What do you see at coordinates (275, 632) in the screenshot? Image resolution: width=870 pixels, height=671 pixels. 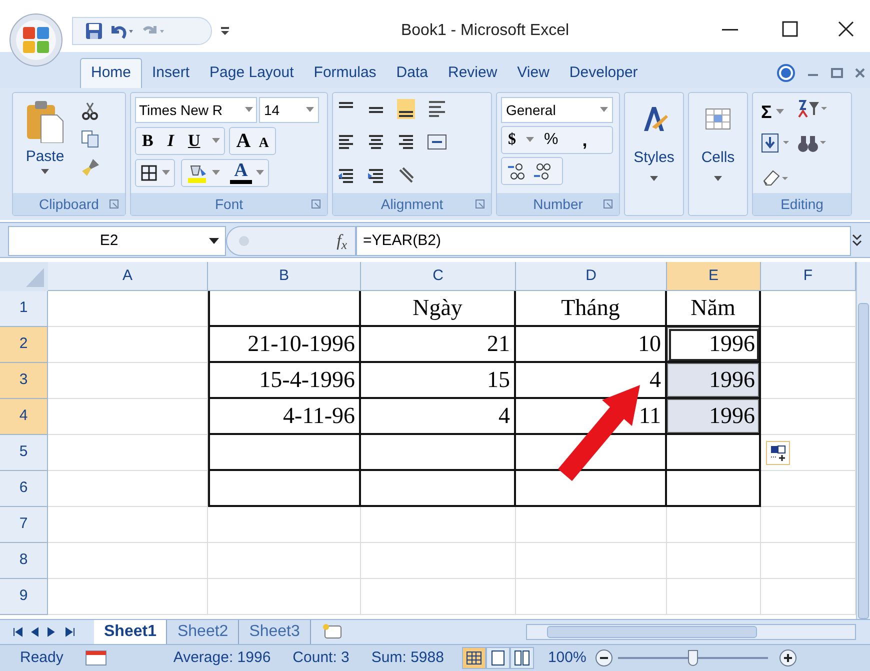 I see `sheet-tab: Sheet3` at bounding box center [275, 632].